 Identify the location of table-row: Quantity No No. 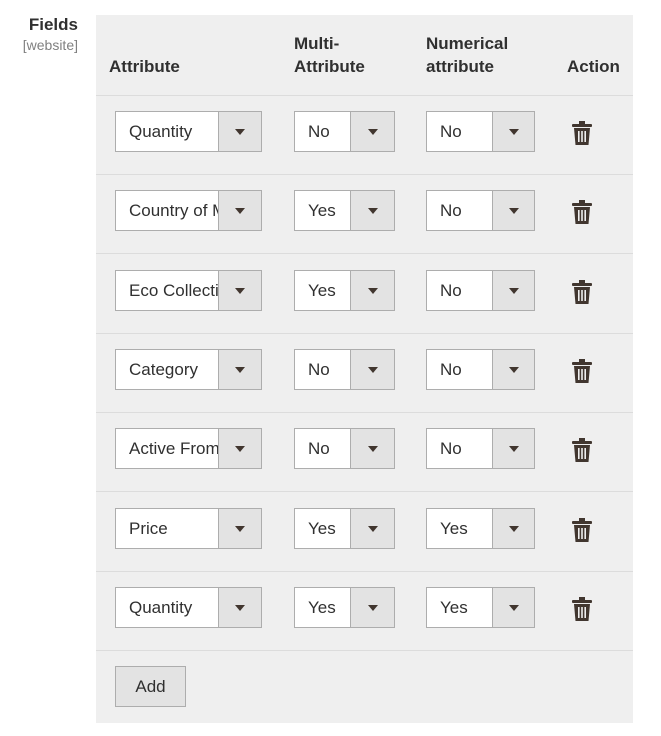
(364, 135).